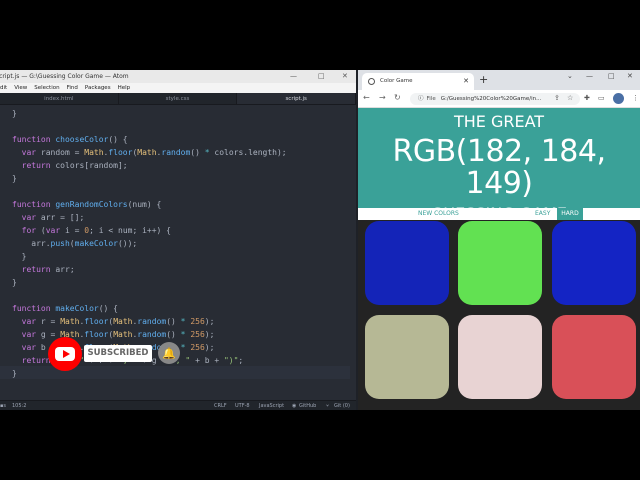 The height and width of the screenshot is (480, 640). Describe the element at coordinates (342, 405) in the screenshot. I see `status-git: Git (0)` at that location.